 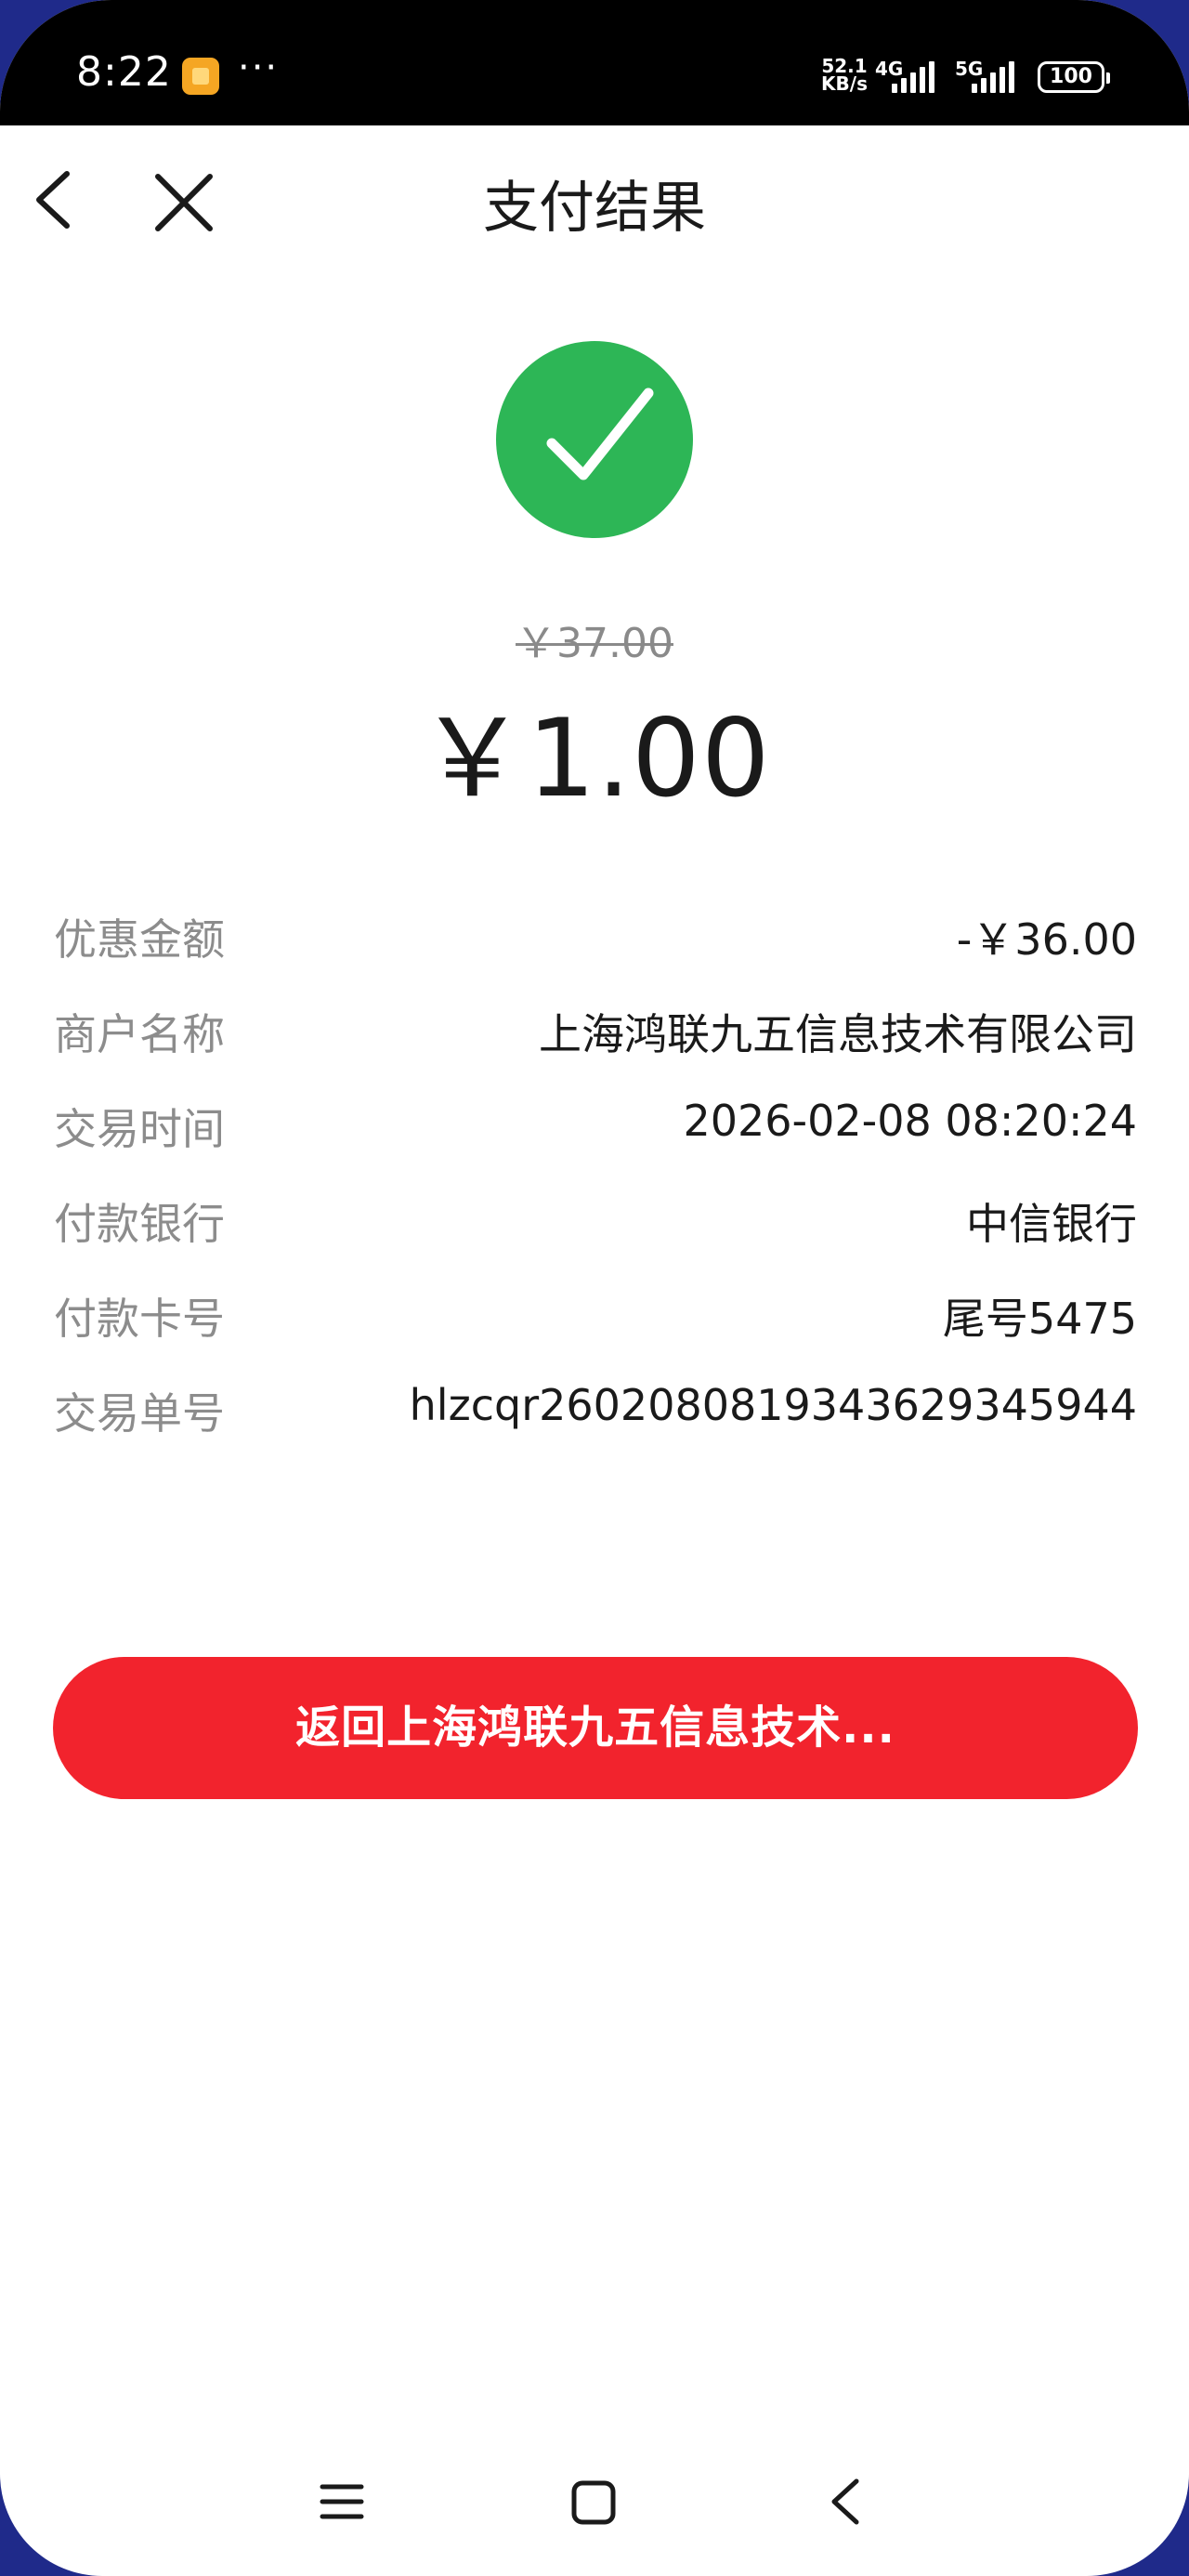 What do you see at coordinates (593, 2502) in the screenshot?
I see `home-square-icon` at bounding box center [593, 2502].